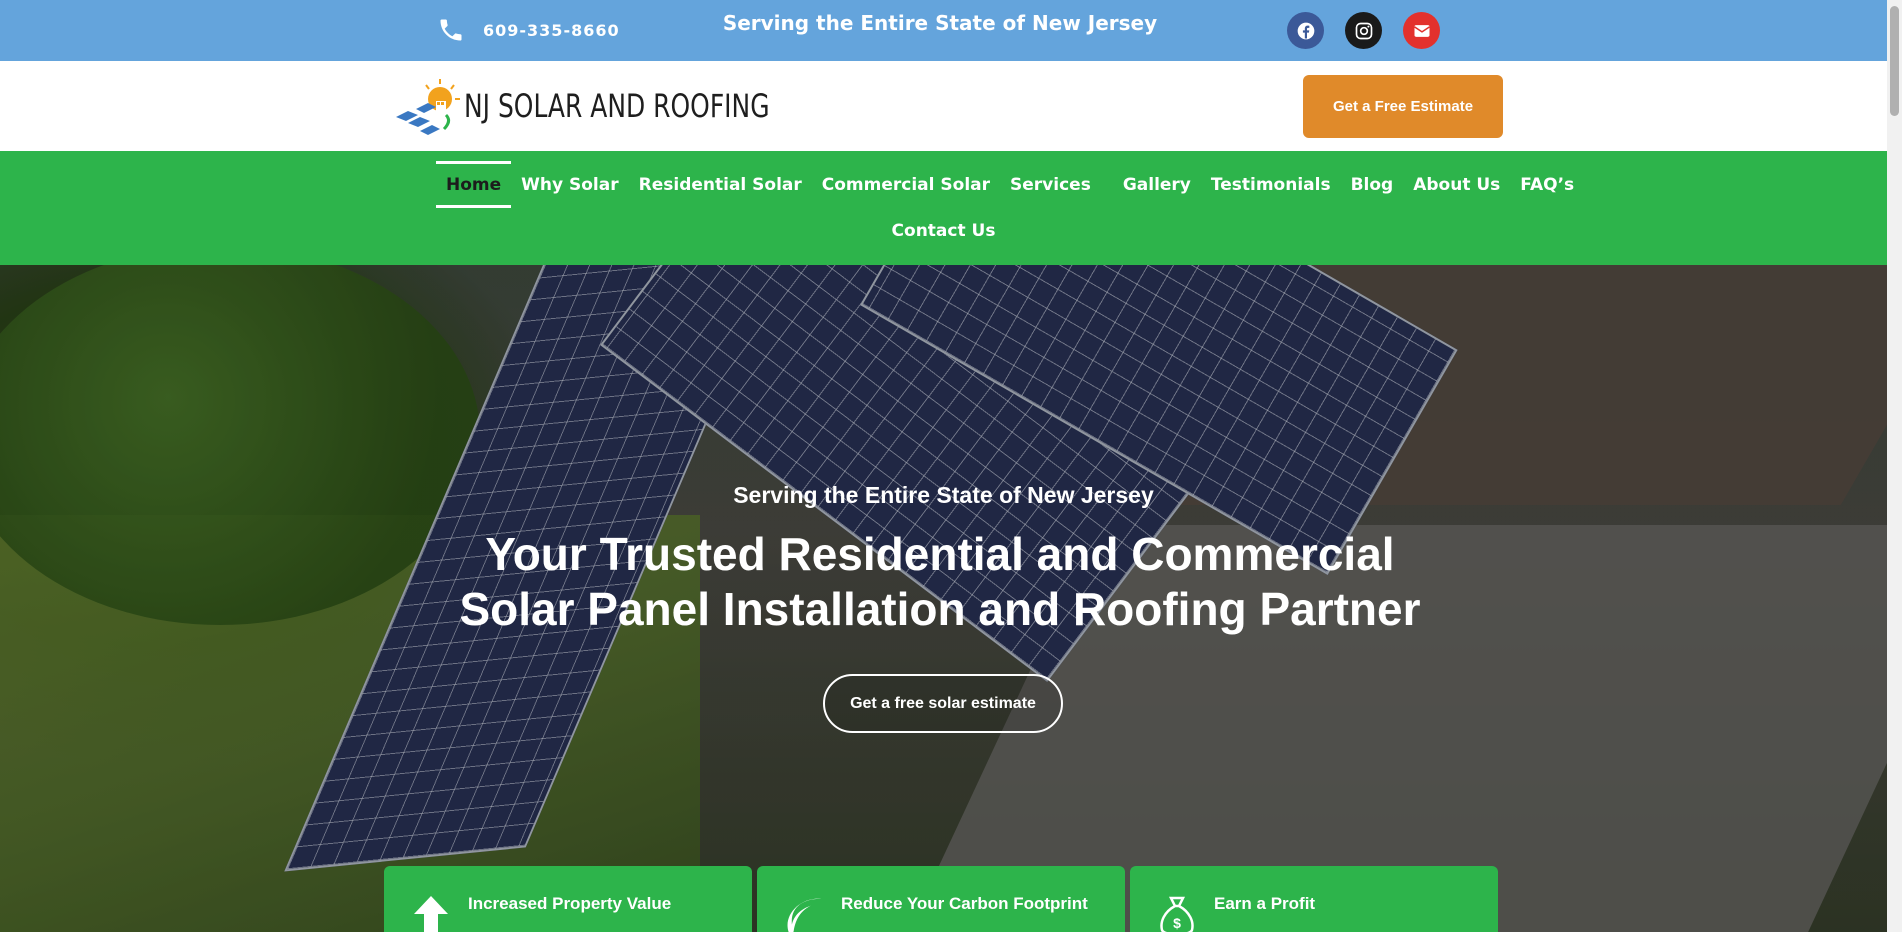 The height and width of the screenshot is (932, 1902). What do you see at coordinates (943, 495) in the screenshot?
I see `hero-subtitle: Serving the Entire State of New Jersey` at bounding box center [943, 495].